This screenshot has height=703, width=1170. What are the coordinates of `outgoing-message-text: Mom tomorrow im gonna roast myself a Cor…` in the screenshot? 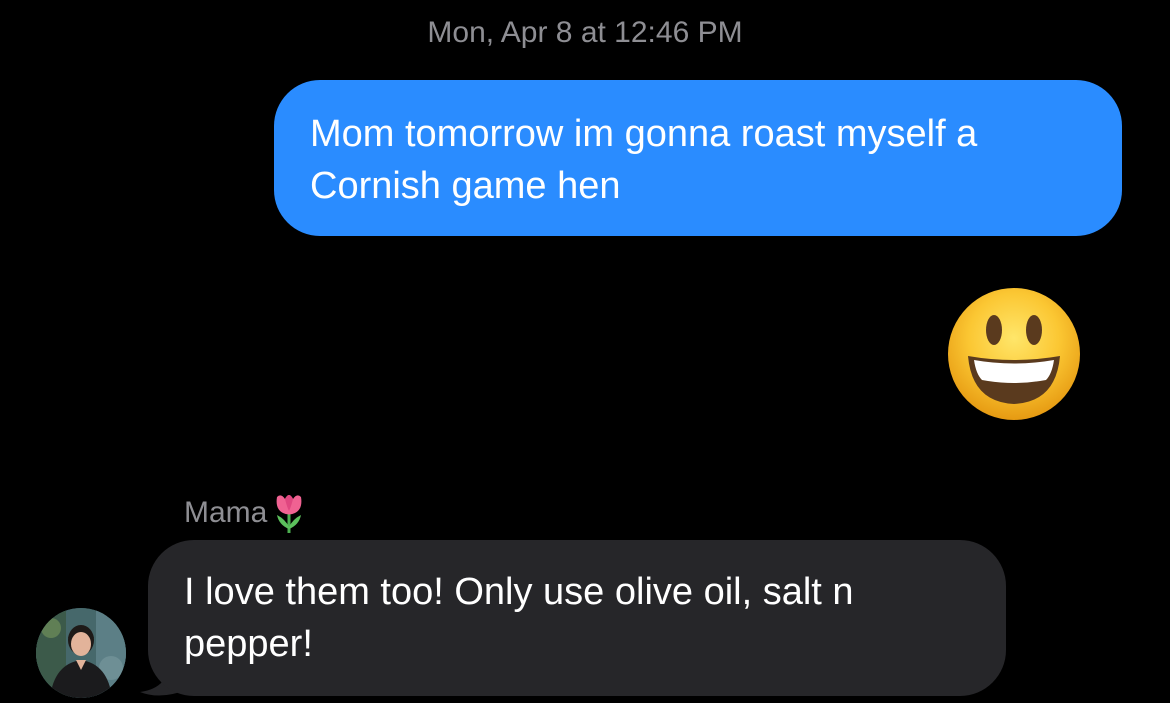 It's located at (644, 160).